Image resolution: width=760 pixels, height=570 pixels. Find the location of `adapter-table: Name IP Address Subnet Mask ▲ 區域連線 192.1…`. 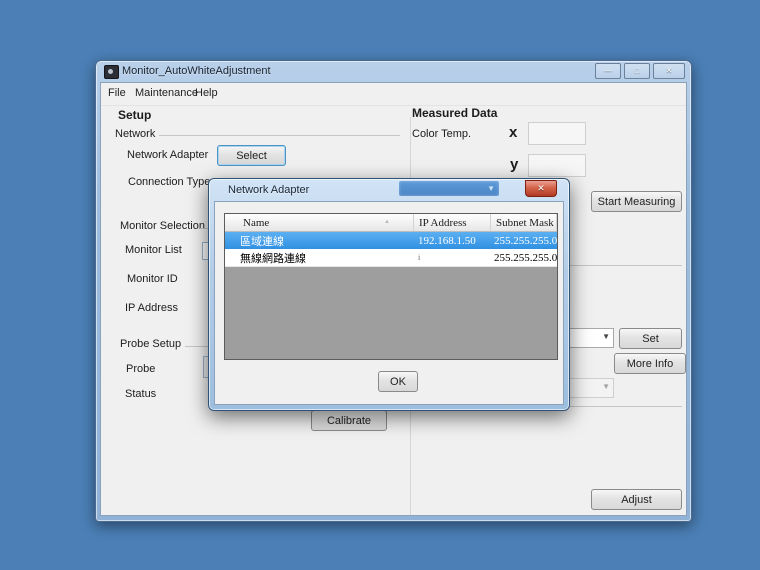

adapter-table: Name IP Address Subnet Mask ▲ 區域連線 192.1… is located at coordinates (391, 286).